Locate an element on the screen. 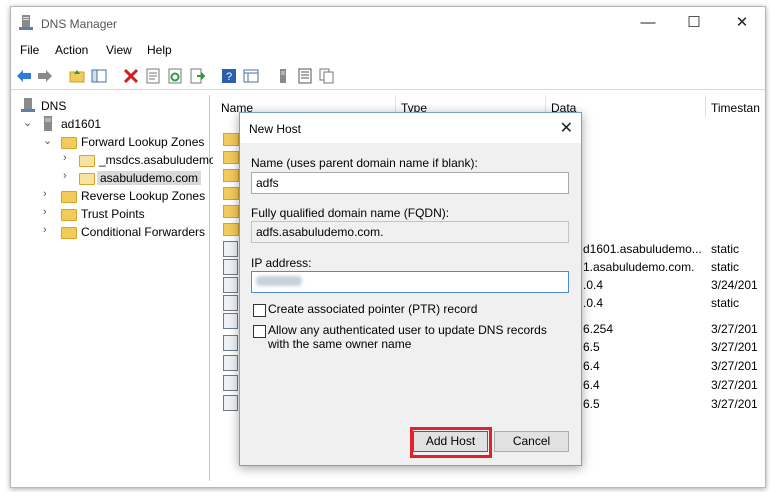 The image size is (770, 492). tree-label-dns: DNS is located at coordinates (54, 106).